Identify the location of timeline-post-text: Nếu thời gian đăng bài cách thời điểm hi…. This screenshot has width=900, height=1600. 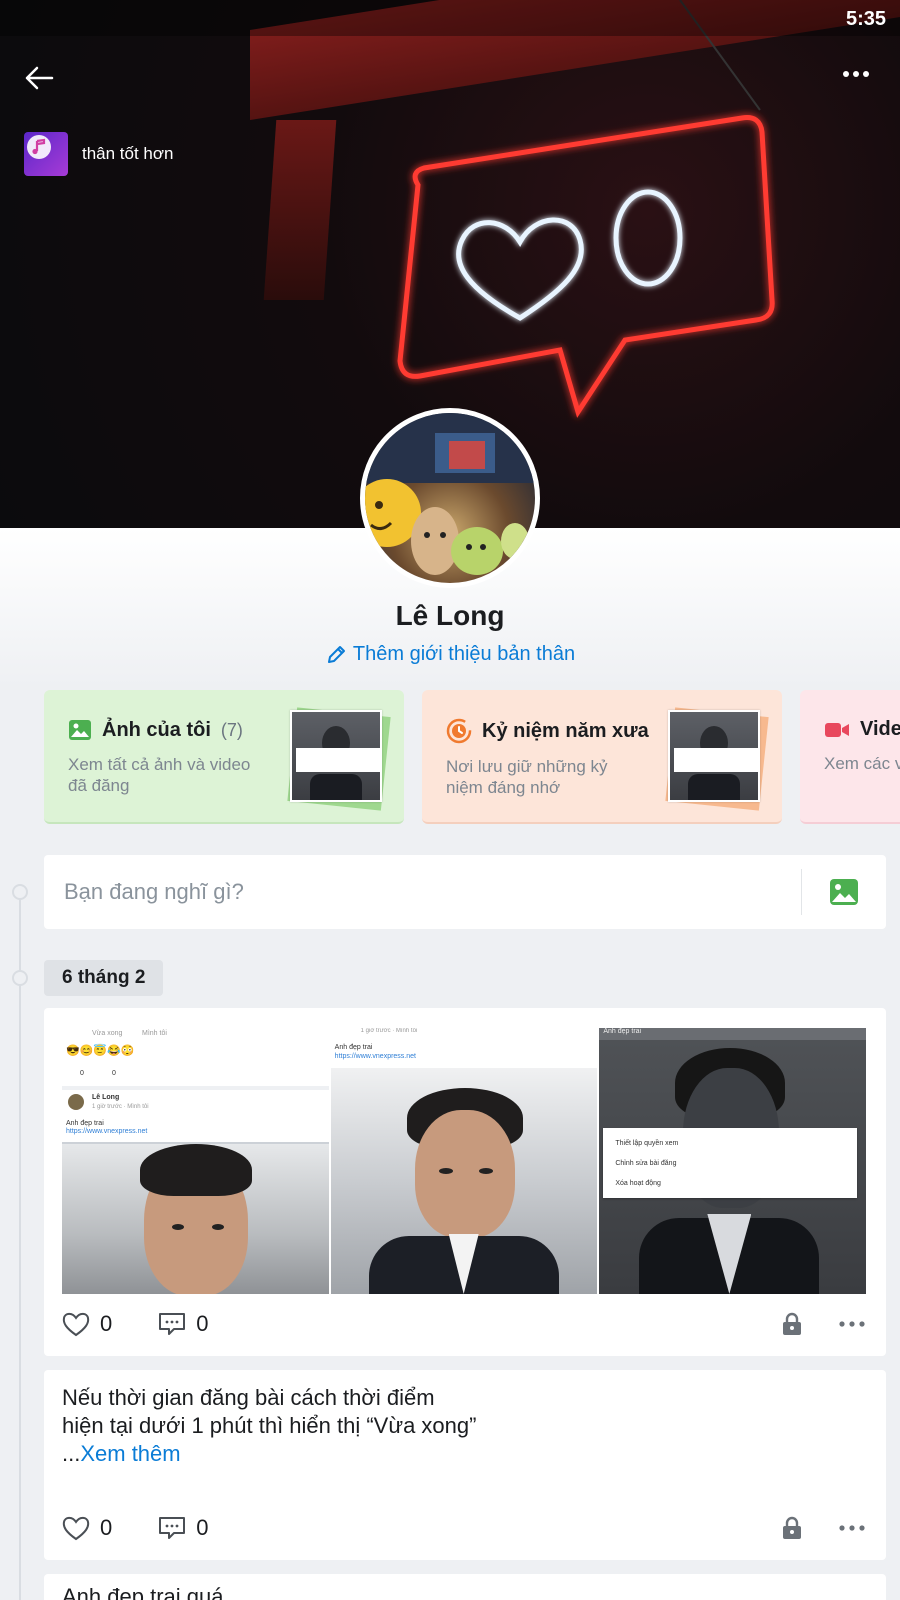
(465, 1465).